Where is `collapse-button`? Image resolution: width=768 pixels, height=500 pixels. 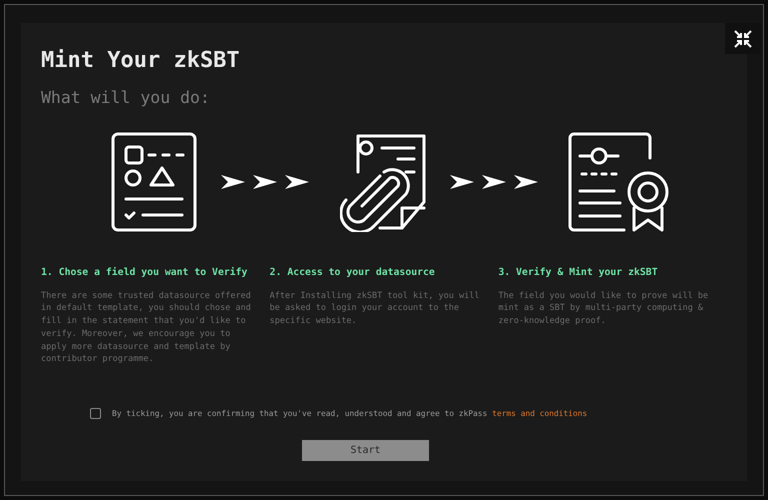 collapse-button is located at coordinates (743, 38).